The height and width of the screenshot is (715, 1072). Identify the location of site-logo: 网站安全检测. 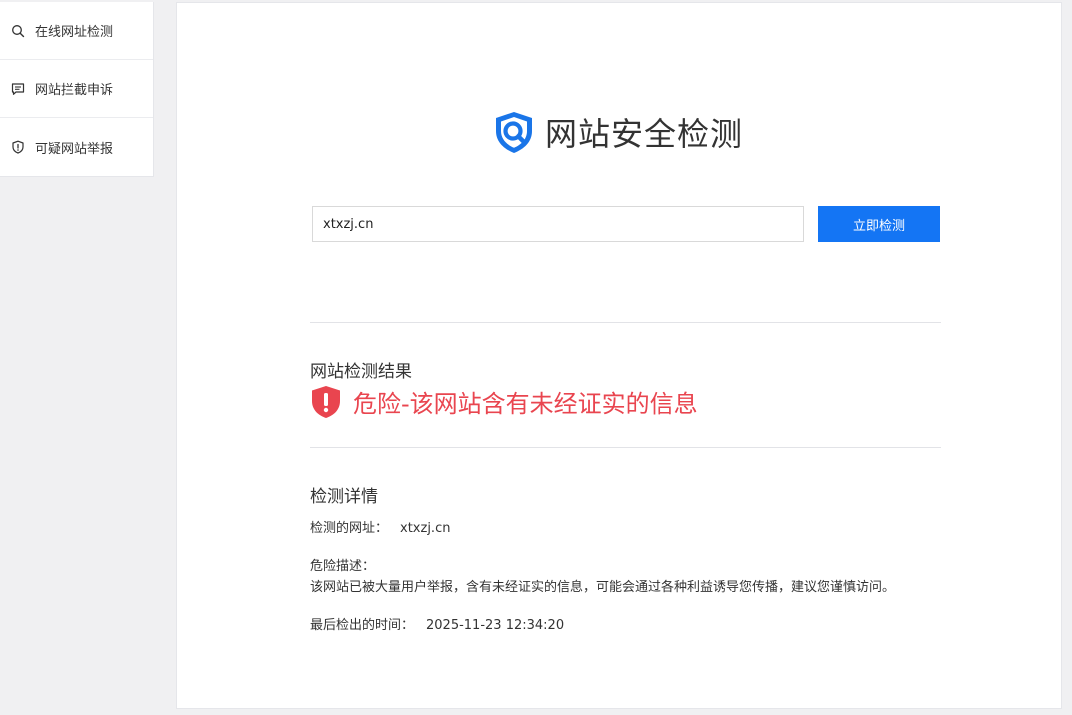
(617, 132).